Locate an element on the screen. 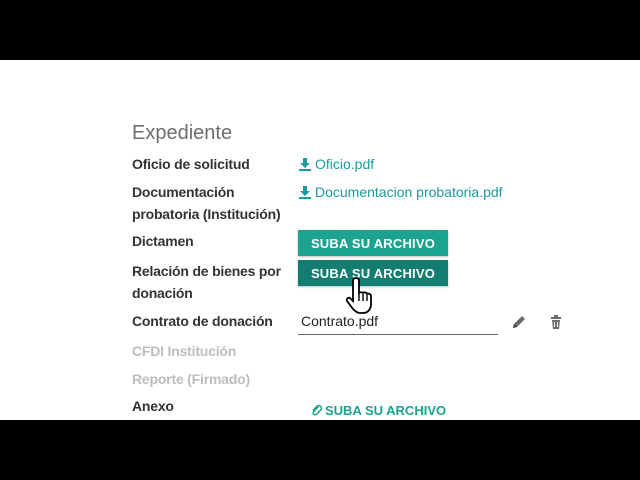  contrato-file-field: Contrato.pdf is located at coordinates (398, 322).